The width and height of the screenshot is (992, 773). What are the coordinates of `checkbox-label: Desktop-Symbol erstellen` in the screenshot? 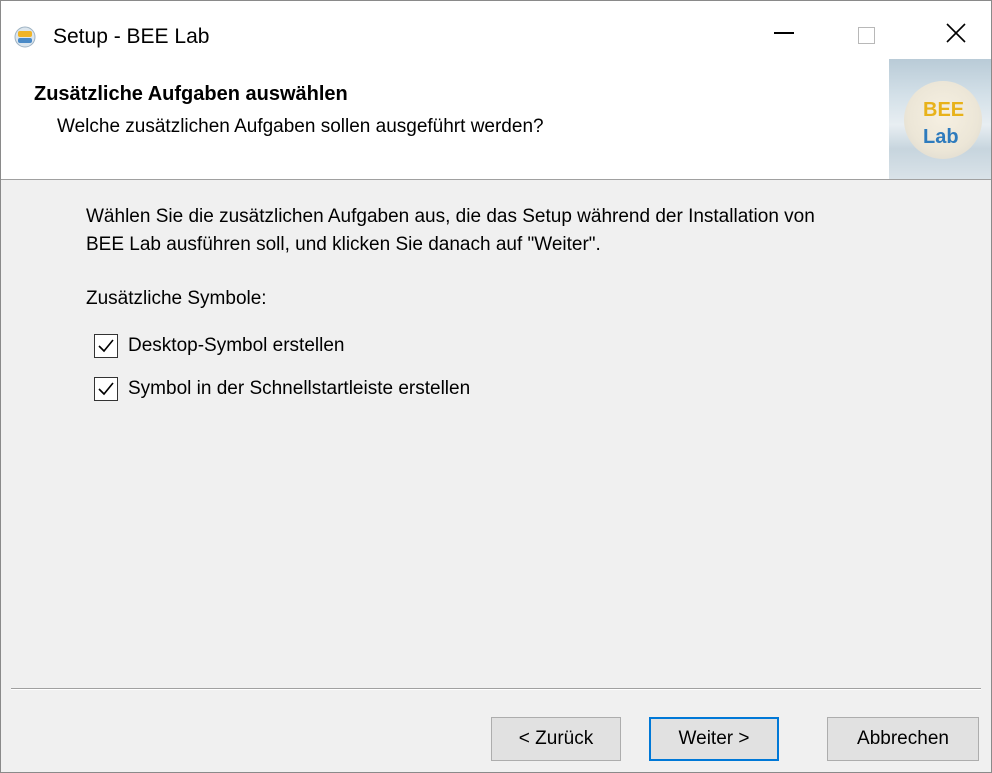 It's located at (236, 346).